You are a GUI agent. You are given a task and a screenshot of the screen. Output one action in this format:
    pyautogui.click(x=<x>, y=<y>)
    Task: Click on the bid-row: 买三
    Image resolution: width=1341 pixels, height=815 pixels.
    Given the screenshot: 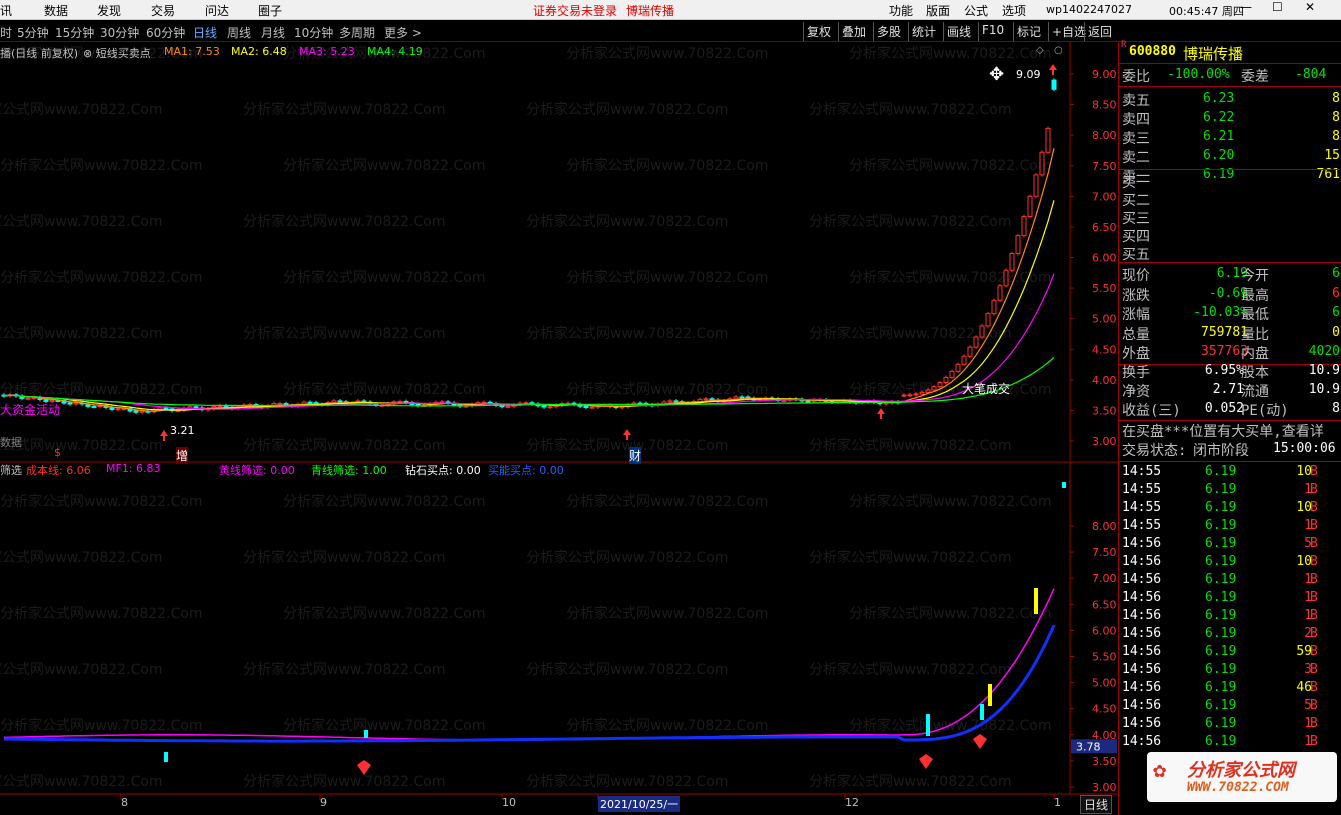 What is the action you would take?
    pyautogui.click(x=1230, y=217)
    